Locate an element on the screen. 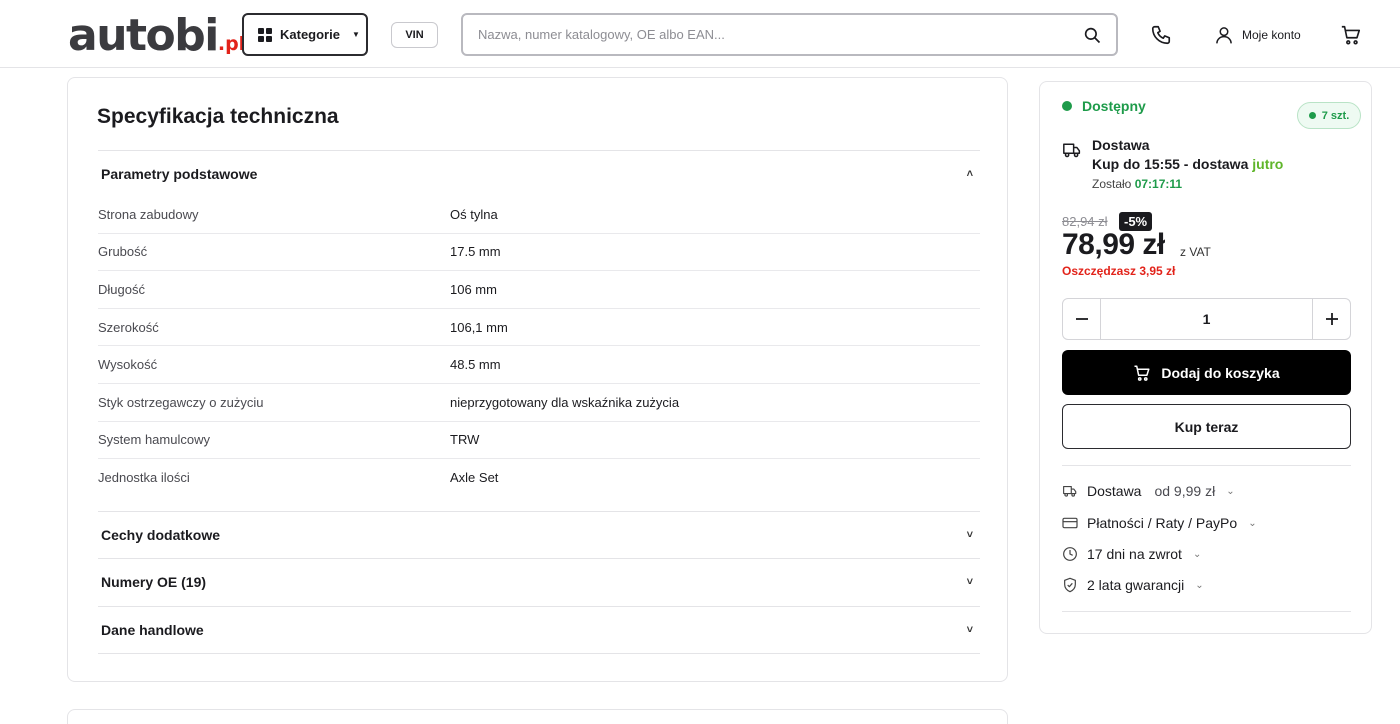 The image size is (1400, 724). caret-down-icon: ▼ is located at coordinates (355, 34).